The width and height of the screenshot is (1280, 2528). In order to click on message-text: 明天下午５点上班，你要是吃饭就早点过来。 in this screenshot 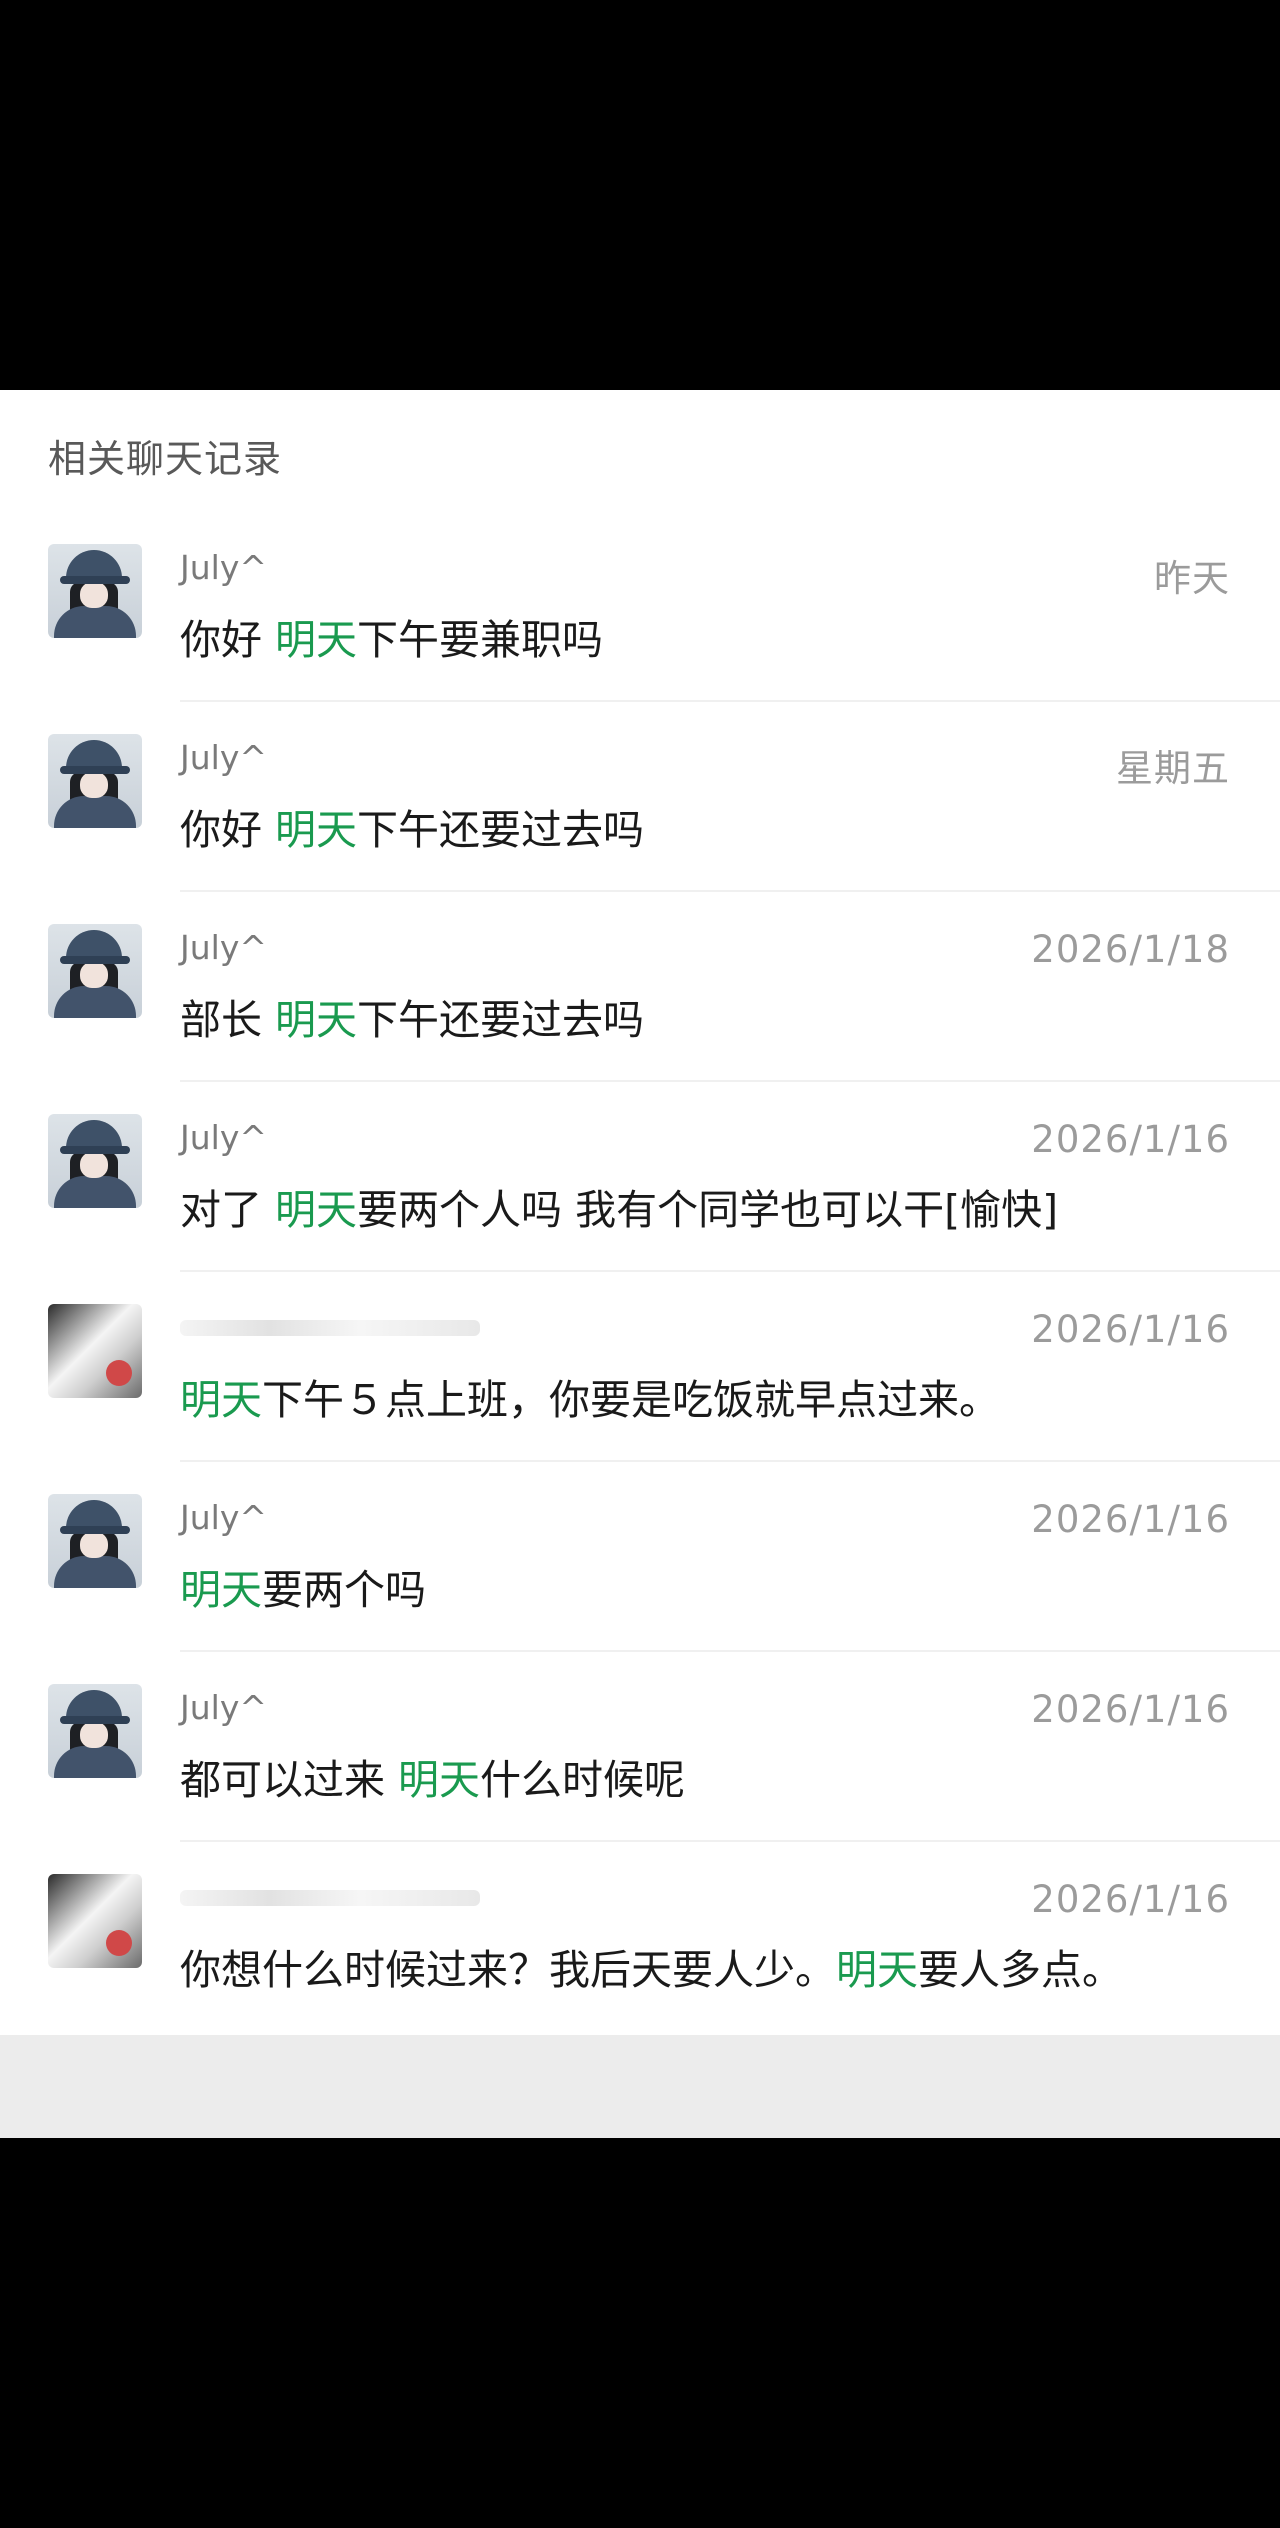, I will do `click(590, 1396)`.